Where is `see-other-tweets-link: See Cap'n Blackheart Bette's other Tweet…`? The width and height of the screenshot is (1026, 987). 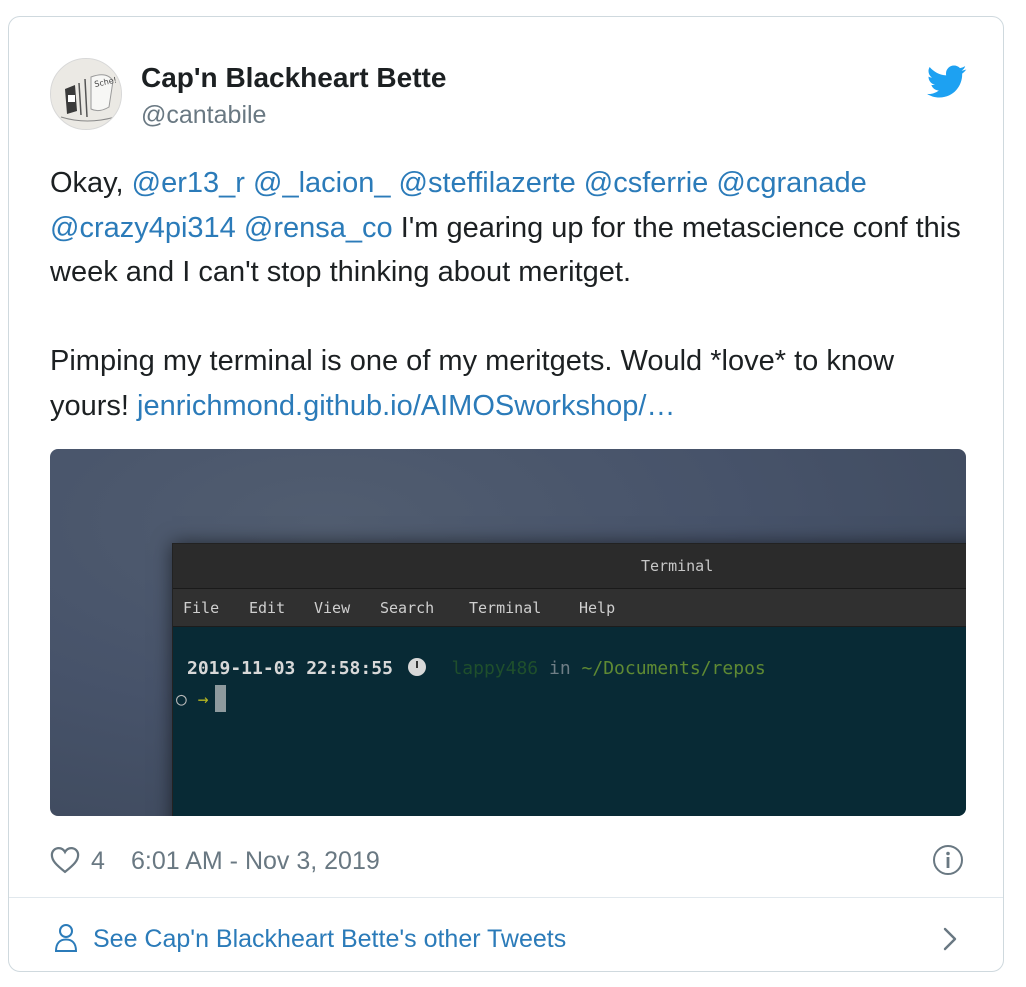 see-other-tweets-link: See Cap'n Blackheart Bette's other Tweet… is located at coordinates (510, 939).